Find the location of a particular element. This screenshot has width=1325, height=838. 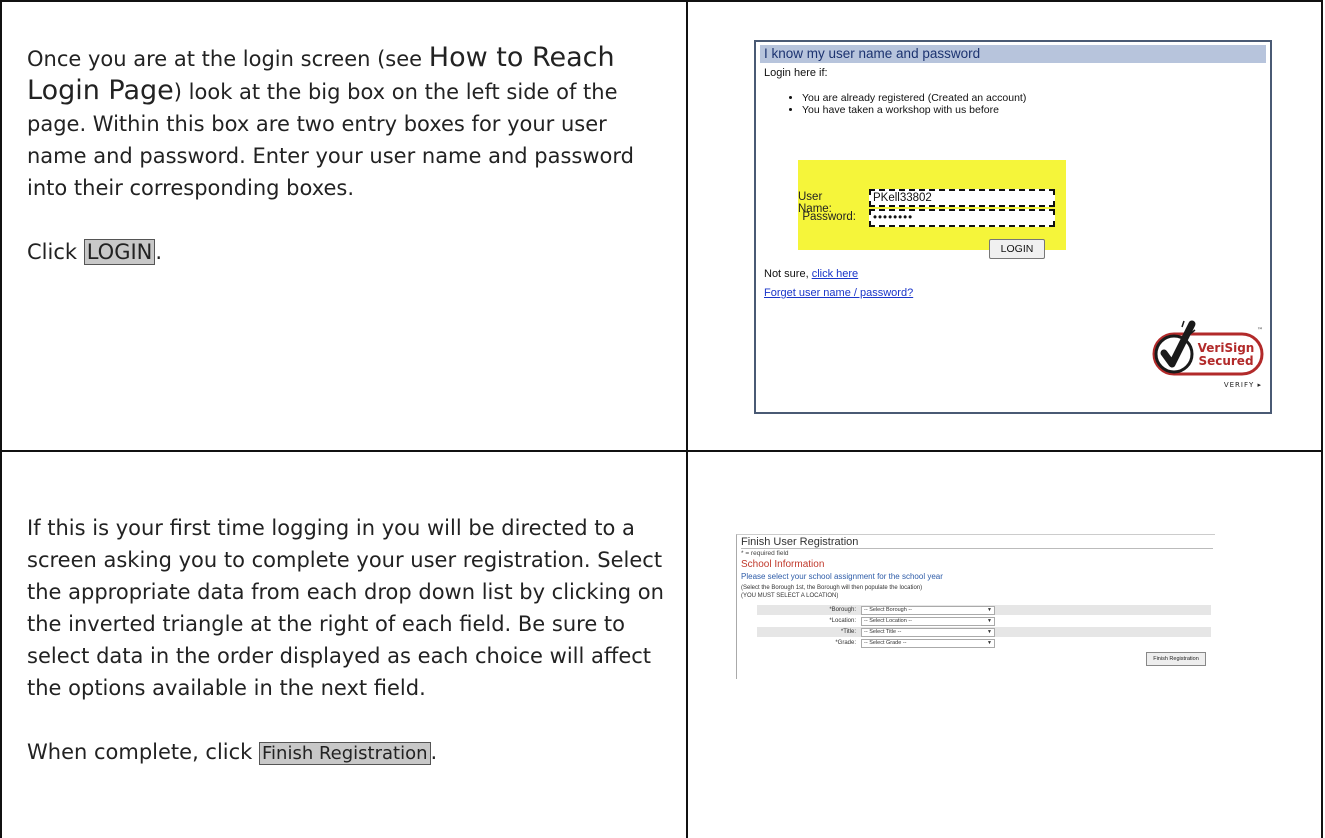

borough-label: *Borough: is located at coordinates (842, 610).